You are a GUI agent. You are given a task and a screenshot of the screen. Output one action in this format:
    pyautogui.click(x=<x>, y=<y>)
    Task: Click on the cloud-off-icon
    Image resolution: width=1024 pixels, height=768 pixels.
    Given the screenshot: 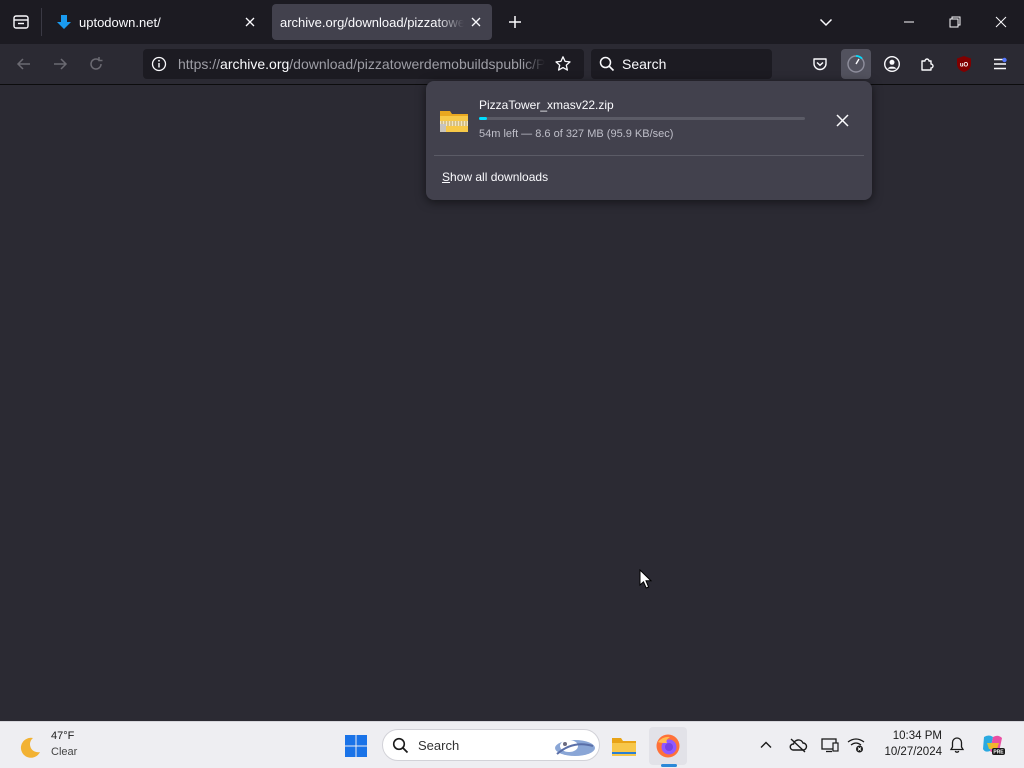 What is the action you would take?
    pyautogui.click(x=798, y=745)
    